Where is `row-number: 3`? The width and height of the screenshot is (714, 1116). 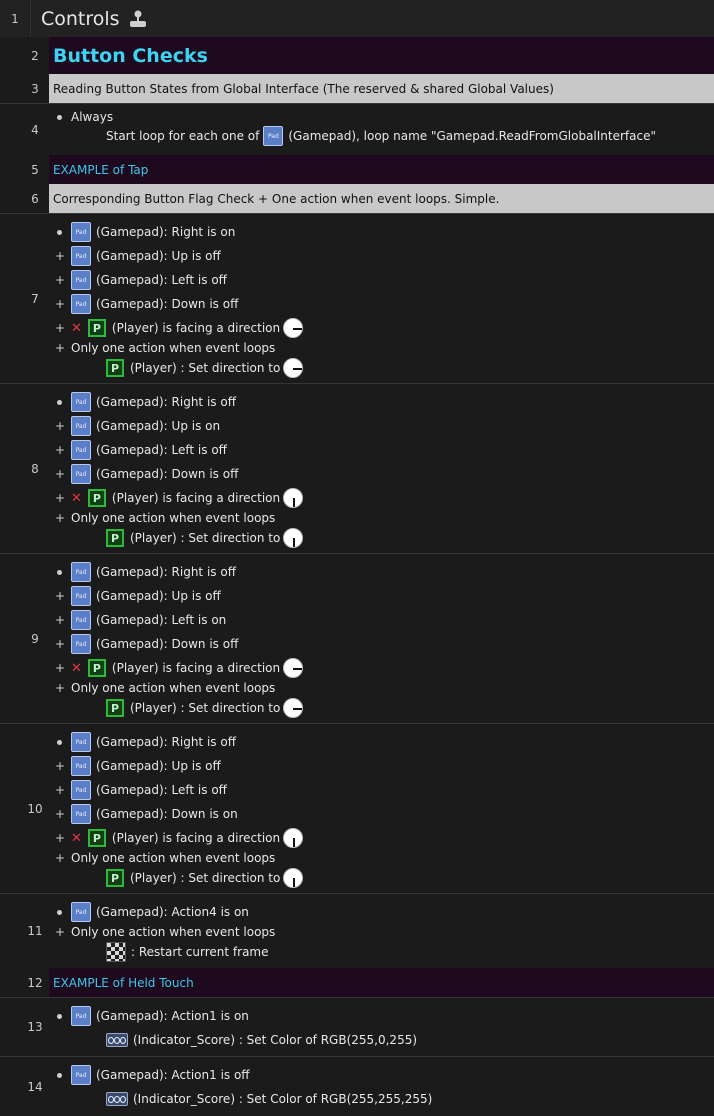
row-number: 3 is located at coordinates (35, 88).